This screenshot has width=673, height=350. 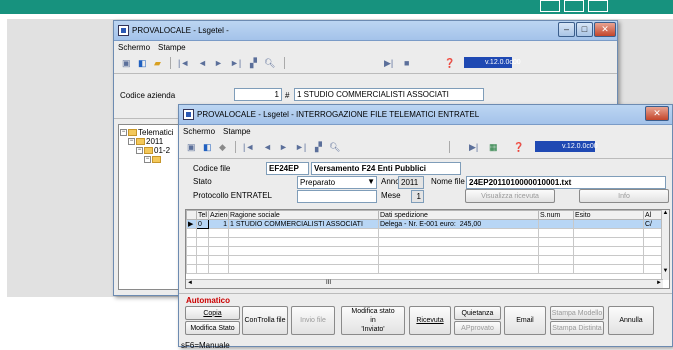 What do you see at coordinates (318, 182) in the screenshot?
I see `stato-value: Preparato` at bounding box center [318, 182].